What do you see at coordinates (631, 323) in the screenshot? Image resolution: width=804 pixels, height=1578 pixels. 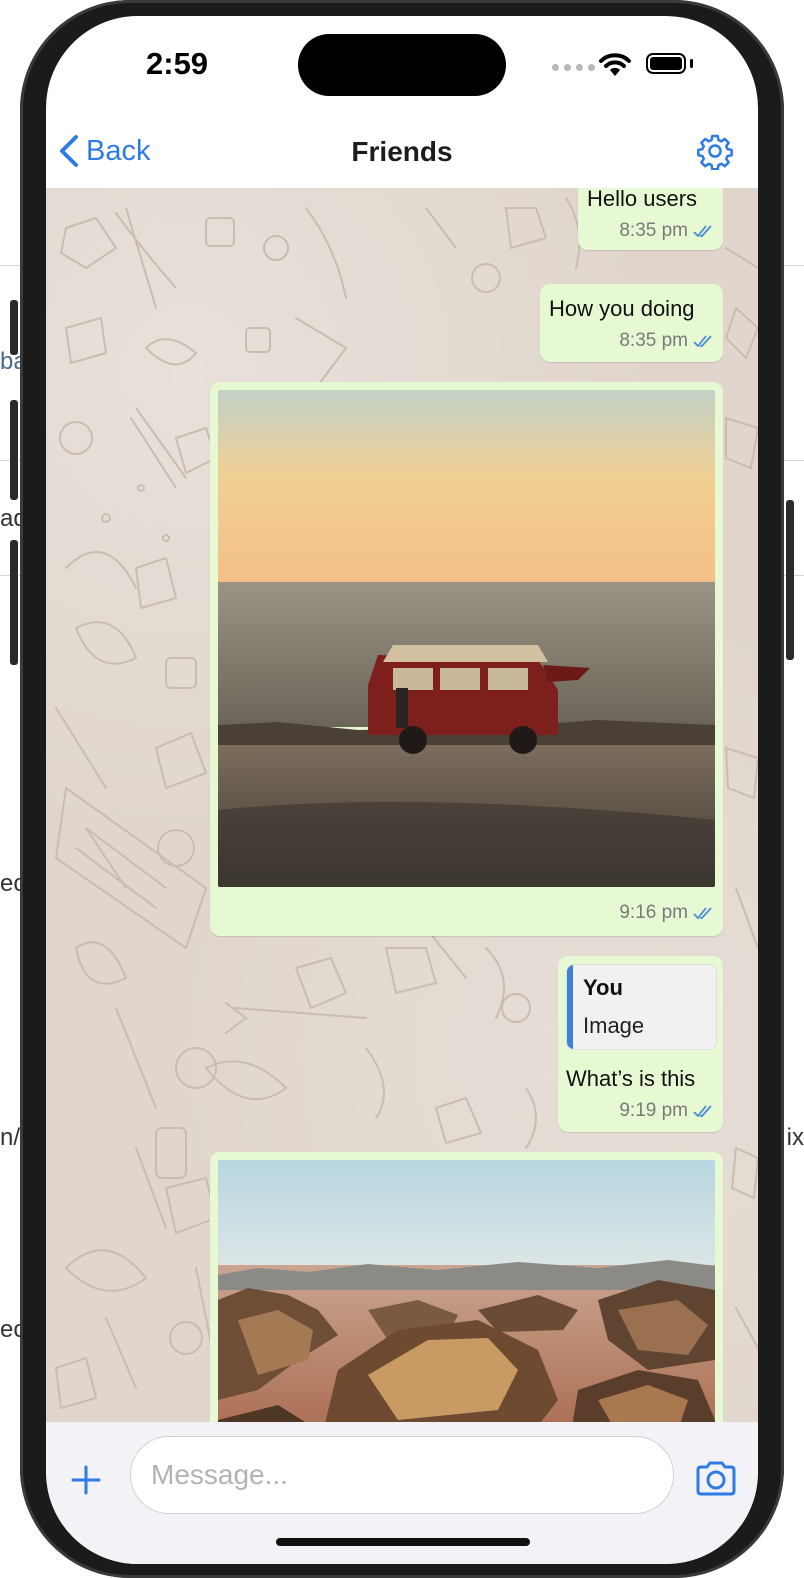 I see `message-bubble-outgoing: How you doing 8:35 pm` at bounding box center [631, 323].